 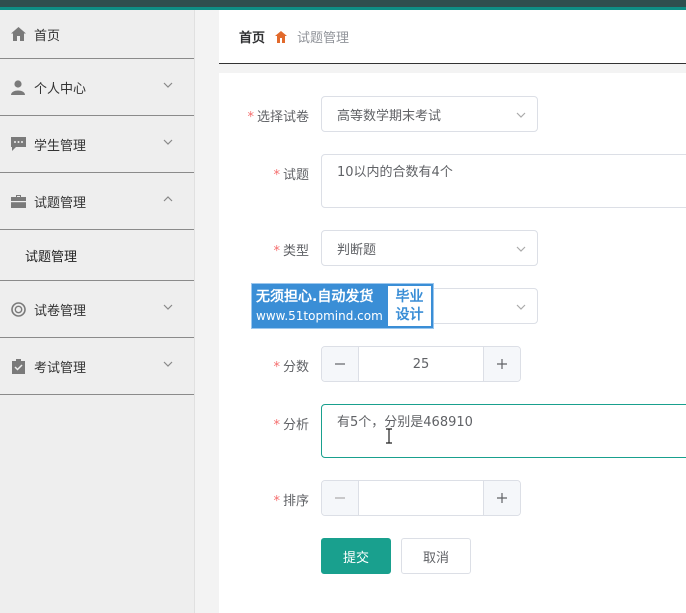 What do you see at coordinates (389, 436) in the screenshot?
I see `text-cursor-icon` at bounding box center [389, 436].